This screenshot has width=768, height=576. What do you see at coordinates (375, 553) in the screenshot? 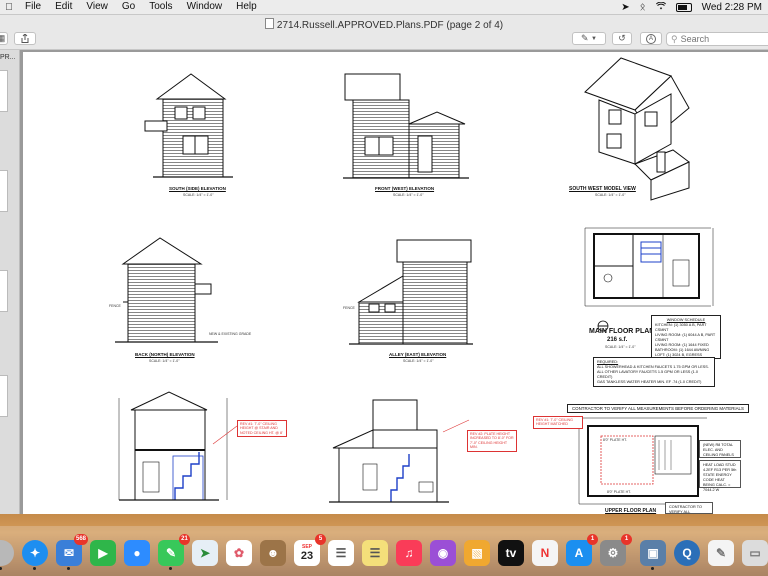
I see `notes-icon: ☰` at bounding box center [375, 553].